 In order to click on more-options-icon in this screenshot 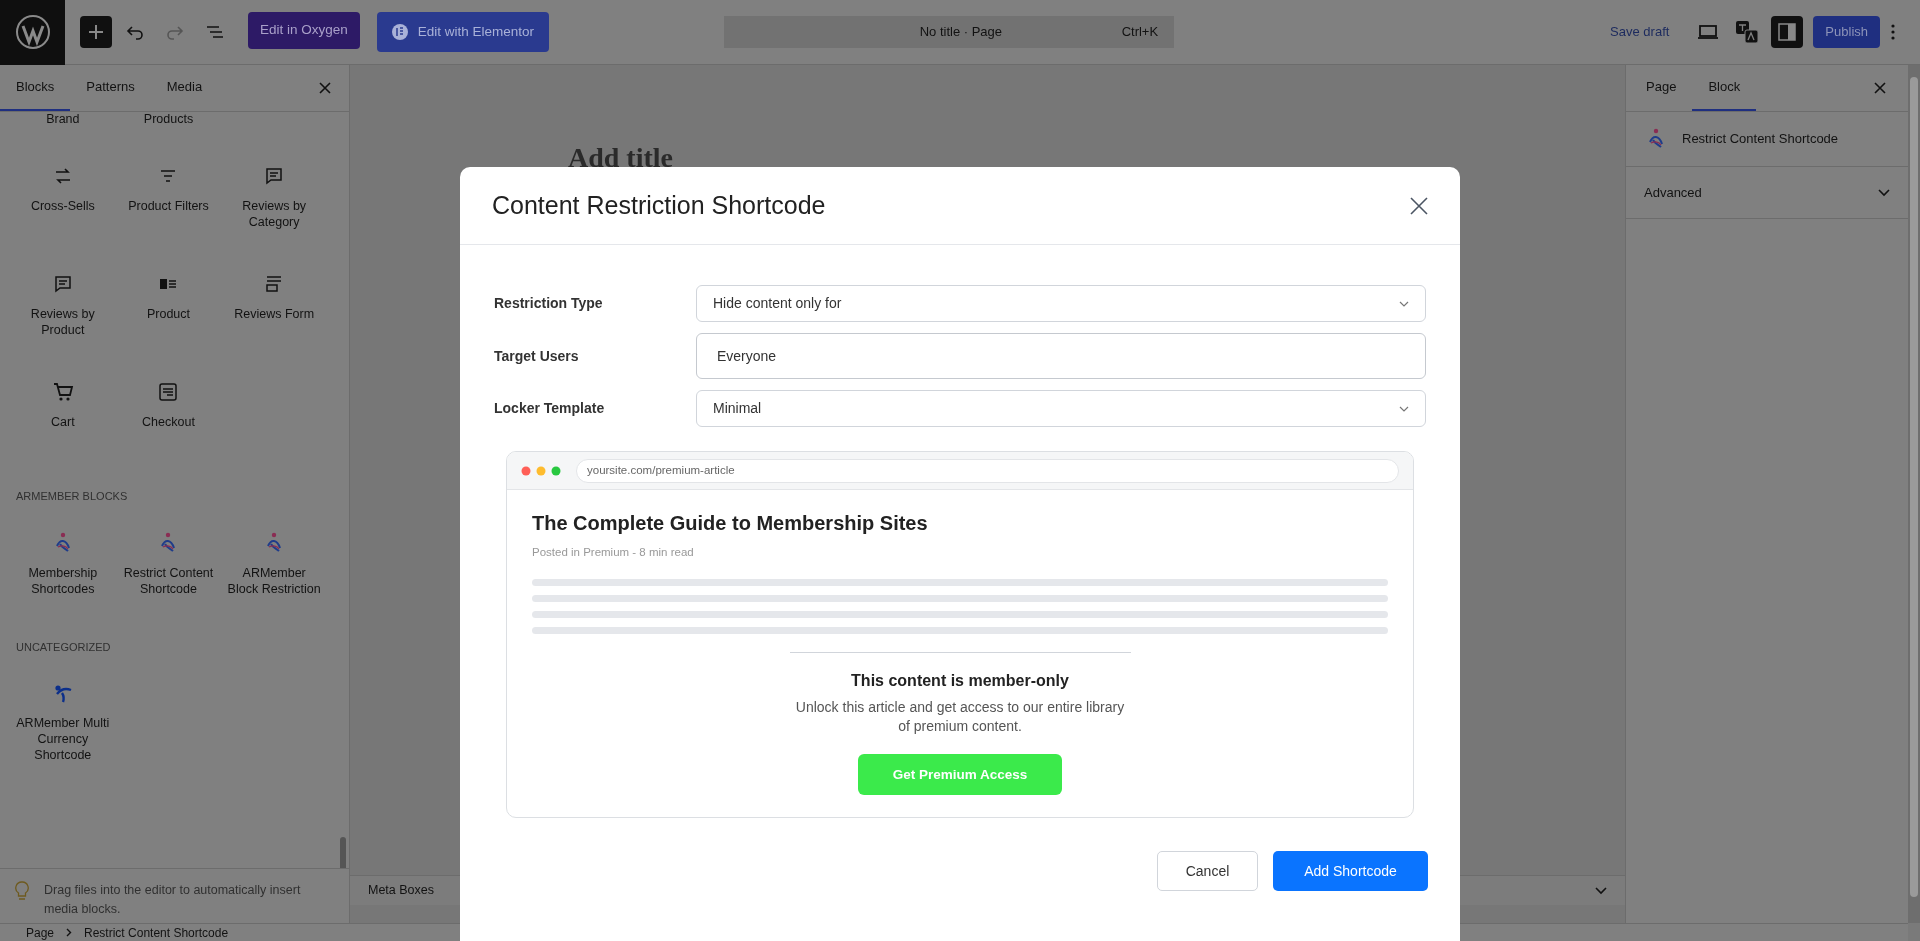, I will do `click(1893, 32)`.